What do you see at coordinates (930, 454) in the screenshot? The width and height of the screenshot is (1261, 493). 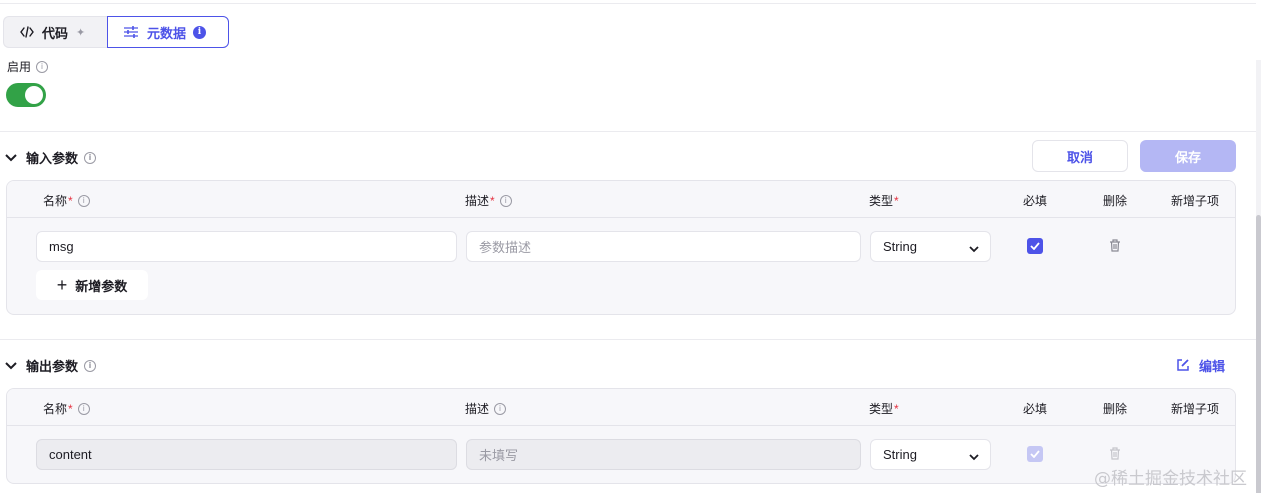 I see `output-type-select: String` at bounding box center [930, 454].